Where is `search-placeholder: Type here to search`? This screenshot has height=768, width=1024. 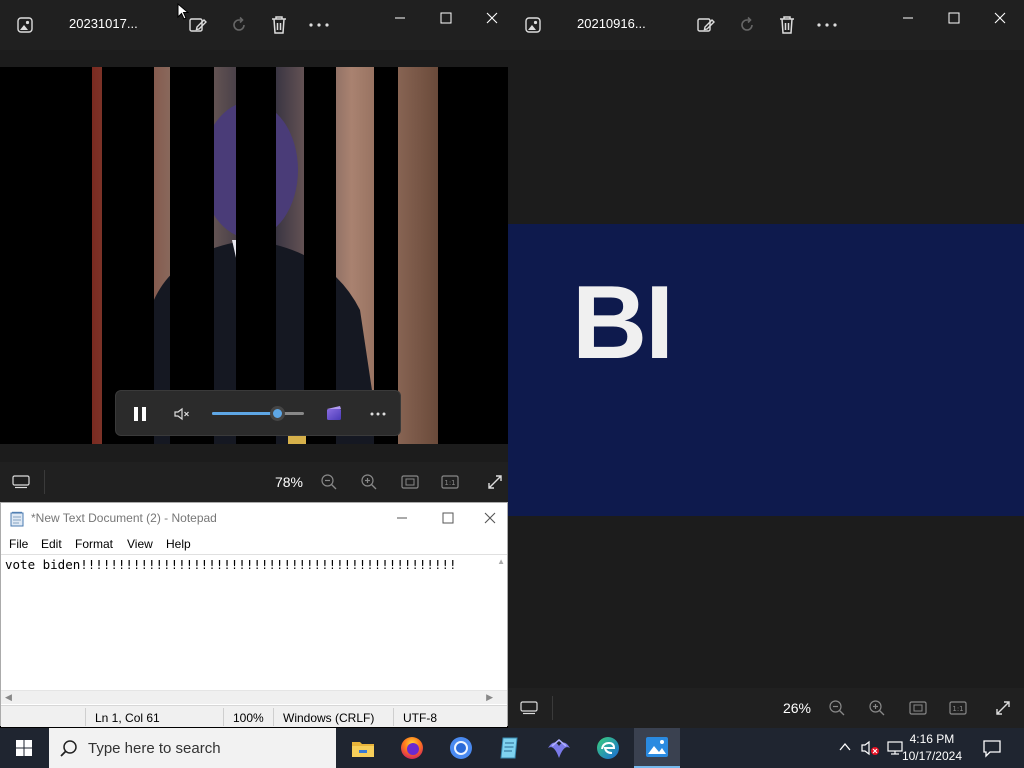 search-placeholder: Type here to search is located at coordinates (154, 748).